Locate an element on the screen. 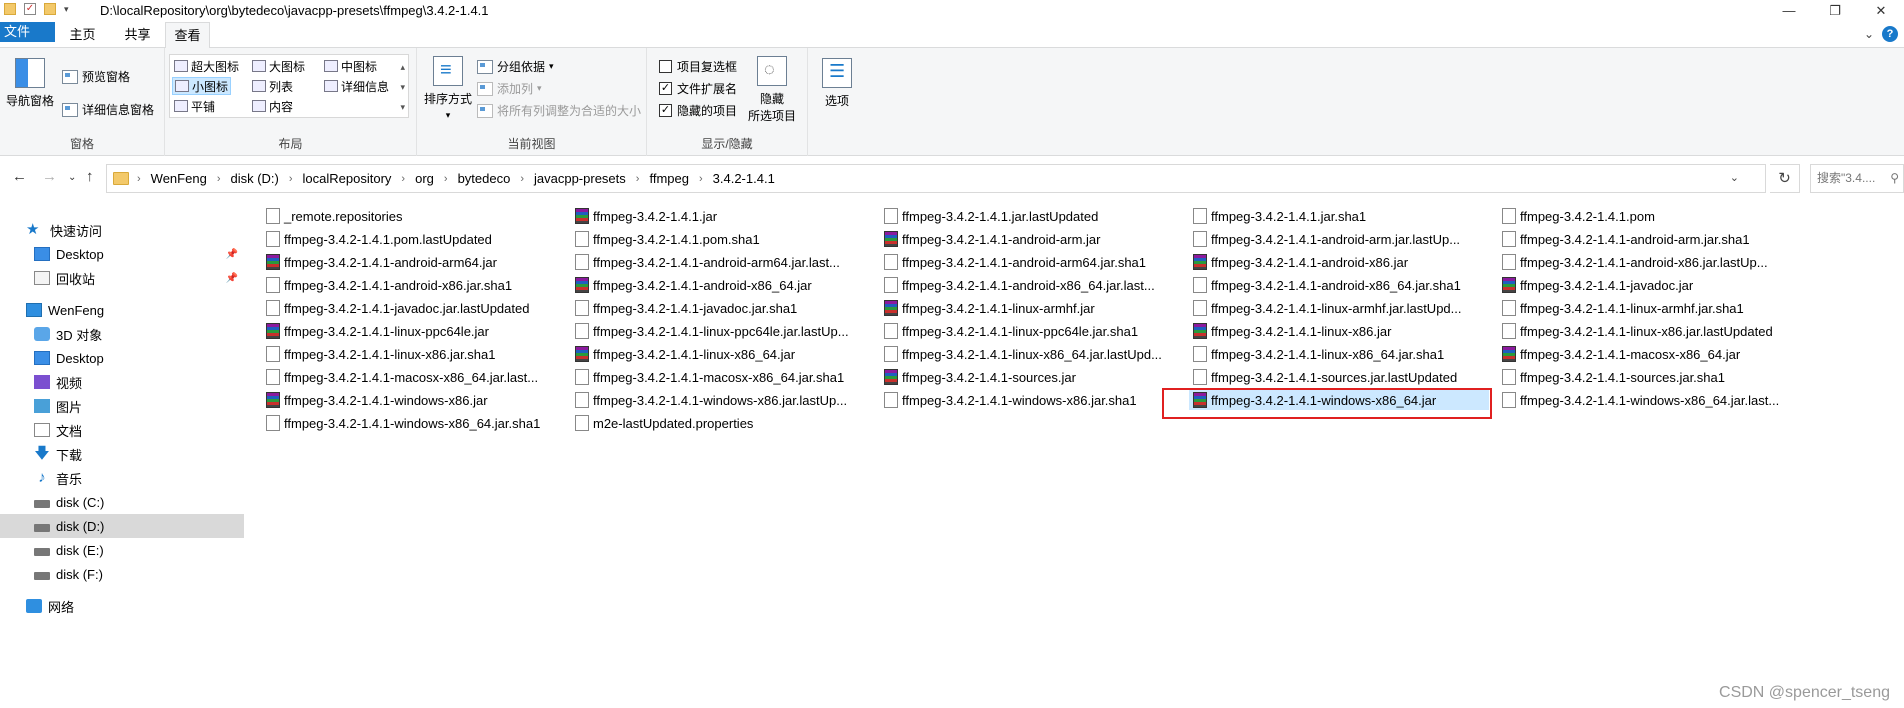 This screenshot has height=708, width=1904. hide-selected-button: 隐藏 所选项目 is located at coordinates (772, 90).